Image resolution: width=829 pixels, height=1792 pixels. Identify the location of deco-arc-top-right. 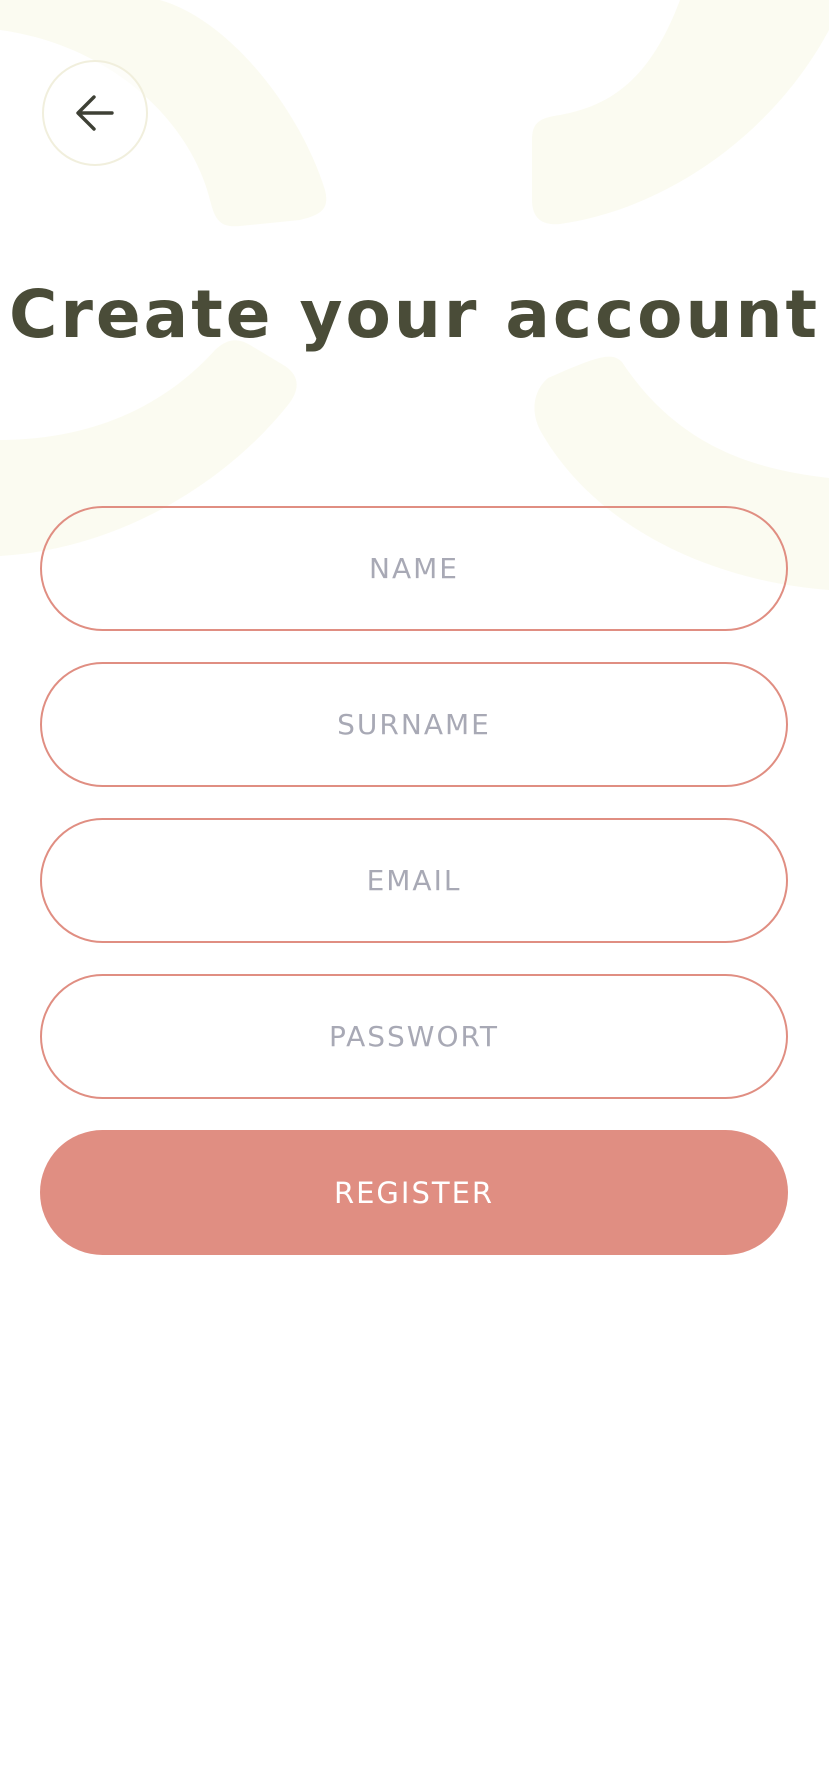
(680, 112).